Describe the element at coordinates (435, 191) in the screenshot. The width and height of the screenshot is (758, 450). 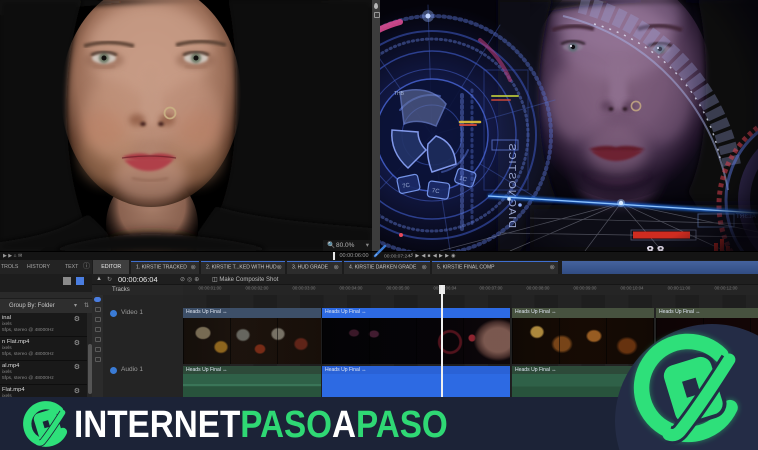
I see `svg-text: 7C` at that location.